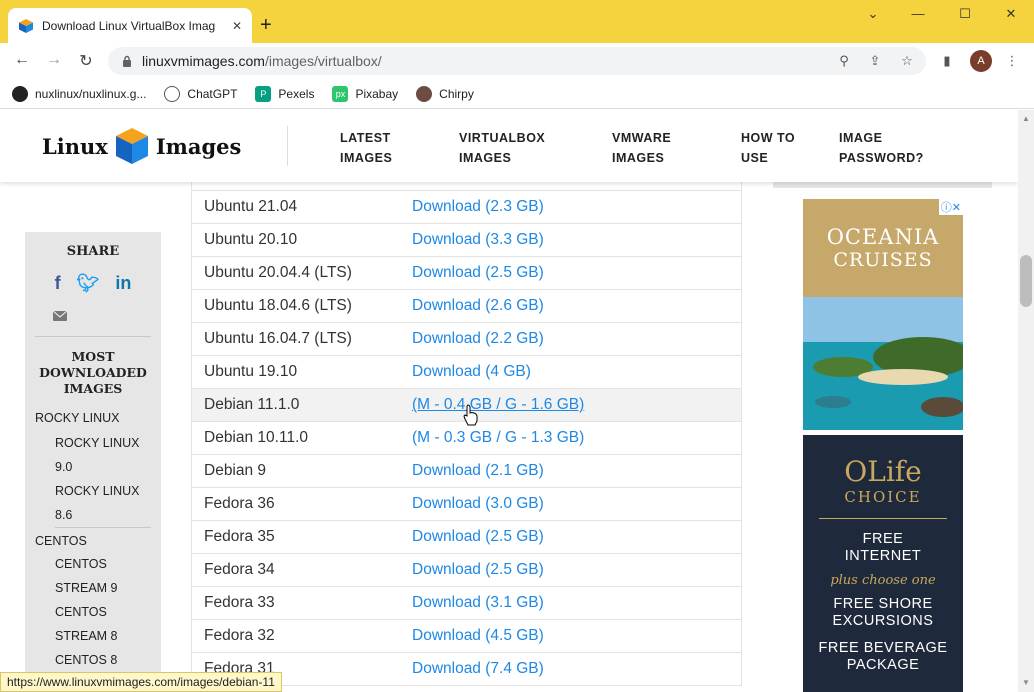 Image resolution: width=1034 pixels, height=692 pixels. Describe the element at coordinates (20, 93) in the screenshot. I see `github-icon` at that location.